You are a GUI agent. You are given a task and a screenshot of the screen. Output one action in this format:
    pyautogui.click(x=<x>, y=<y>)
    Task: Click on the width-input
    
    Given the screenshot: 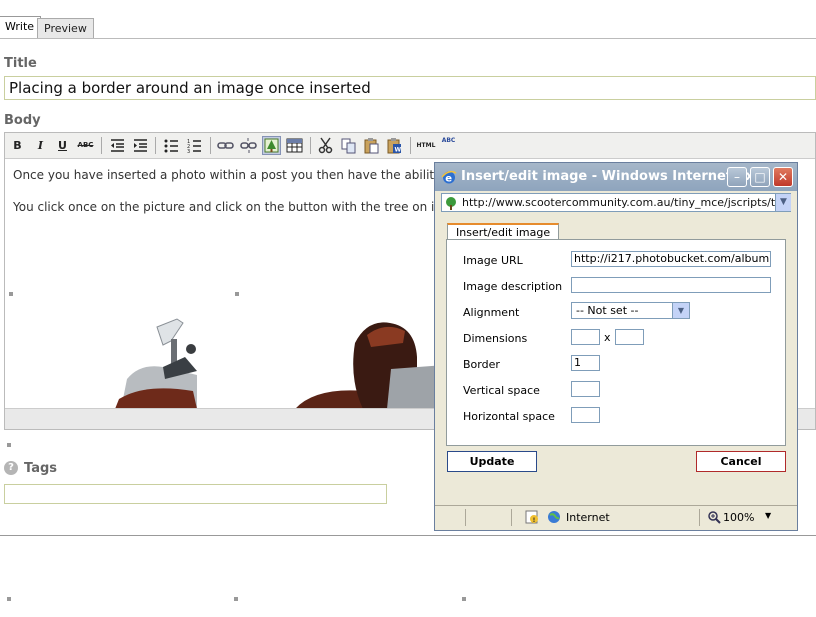 What is the action you would take?
    pyautogui.click(x=585, y=337)
    